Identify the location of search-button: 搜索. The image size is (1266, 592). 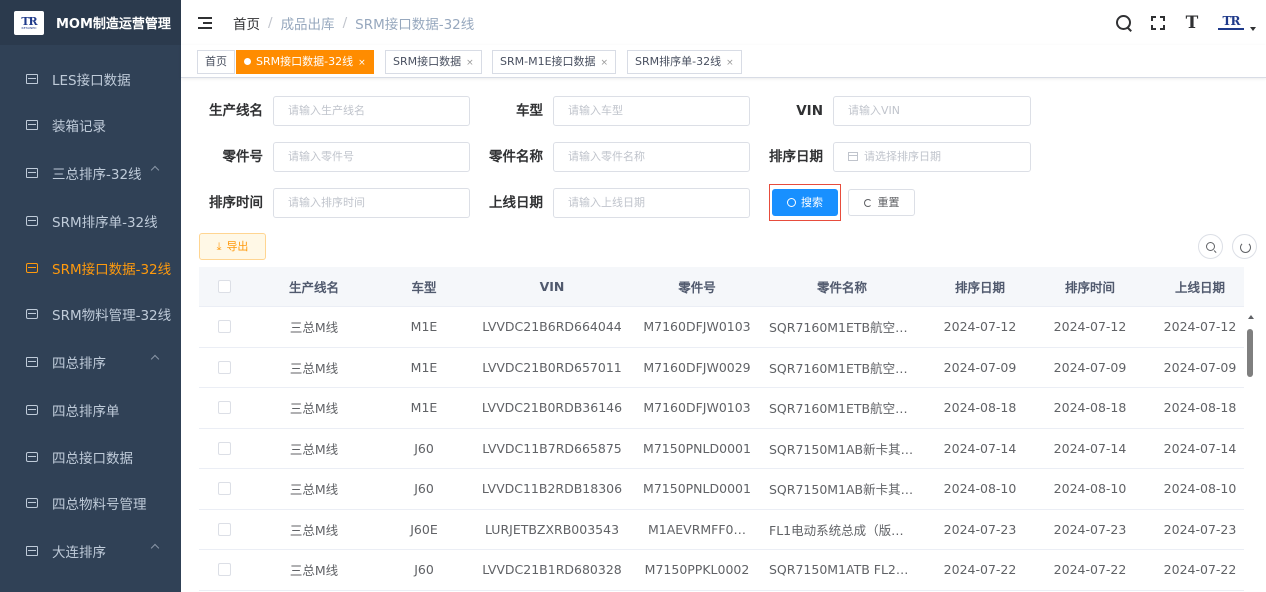
(805, 202).